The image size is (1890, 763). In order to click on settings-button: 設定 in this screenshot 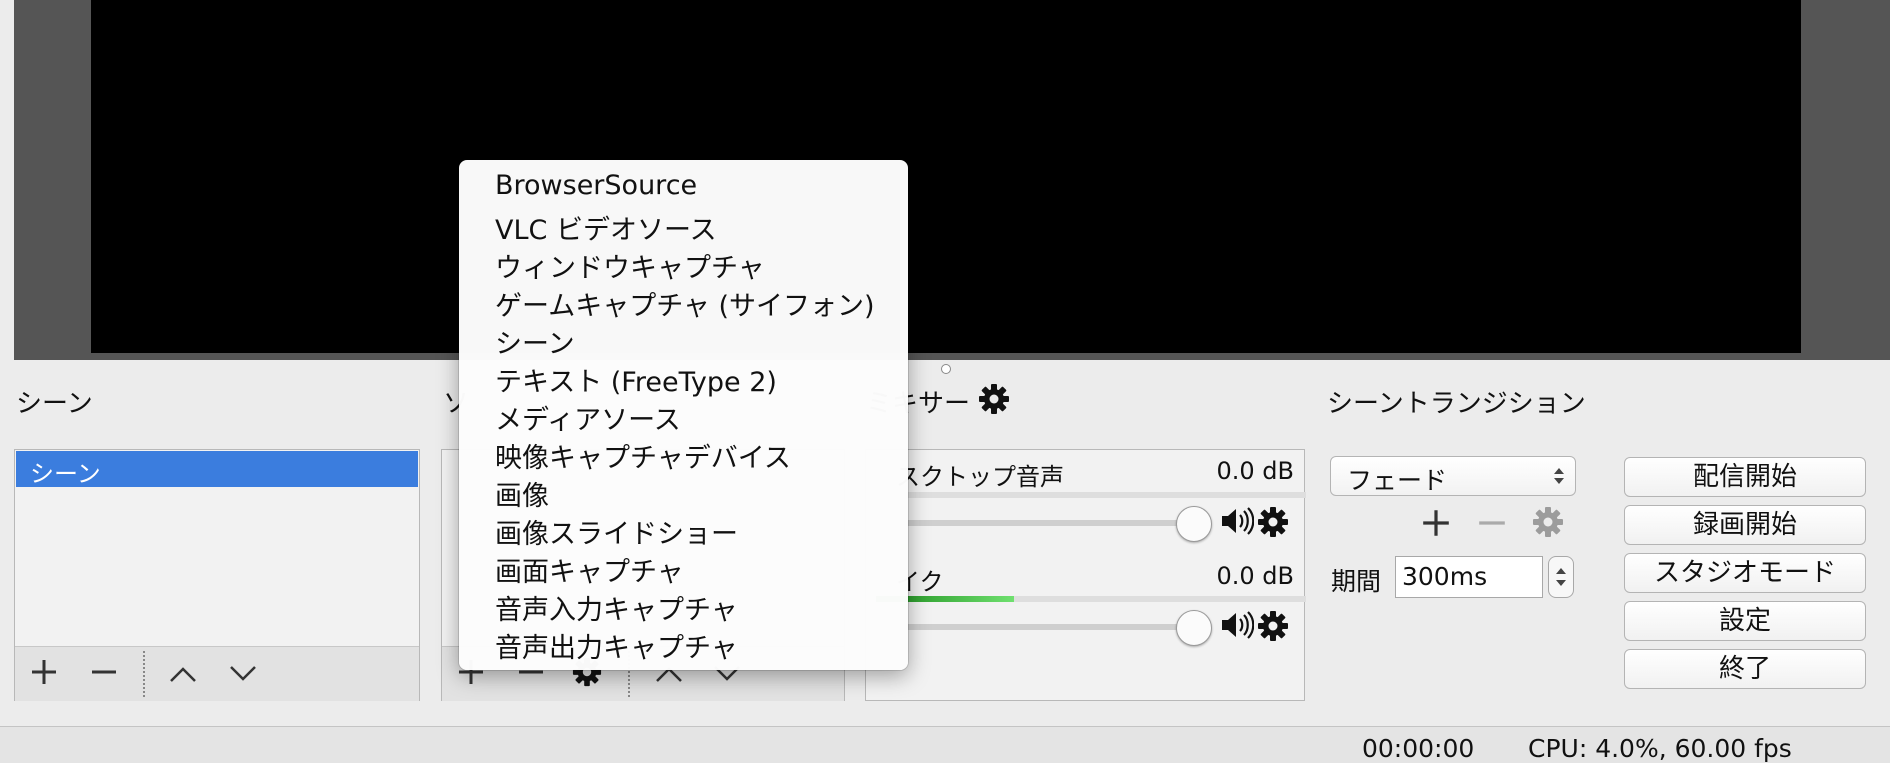, I will do `click(1745, 621)`.